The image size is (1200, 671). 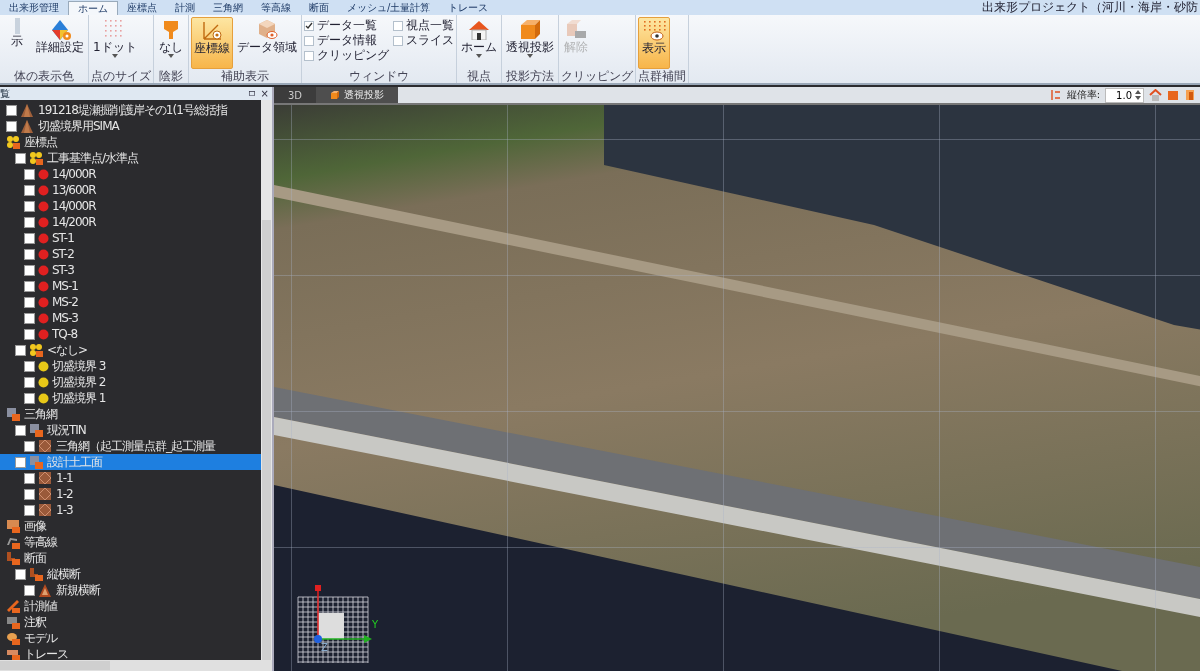 I want to click on view-tab: 透視投影, so click(x=357, y=95).